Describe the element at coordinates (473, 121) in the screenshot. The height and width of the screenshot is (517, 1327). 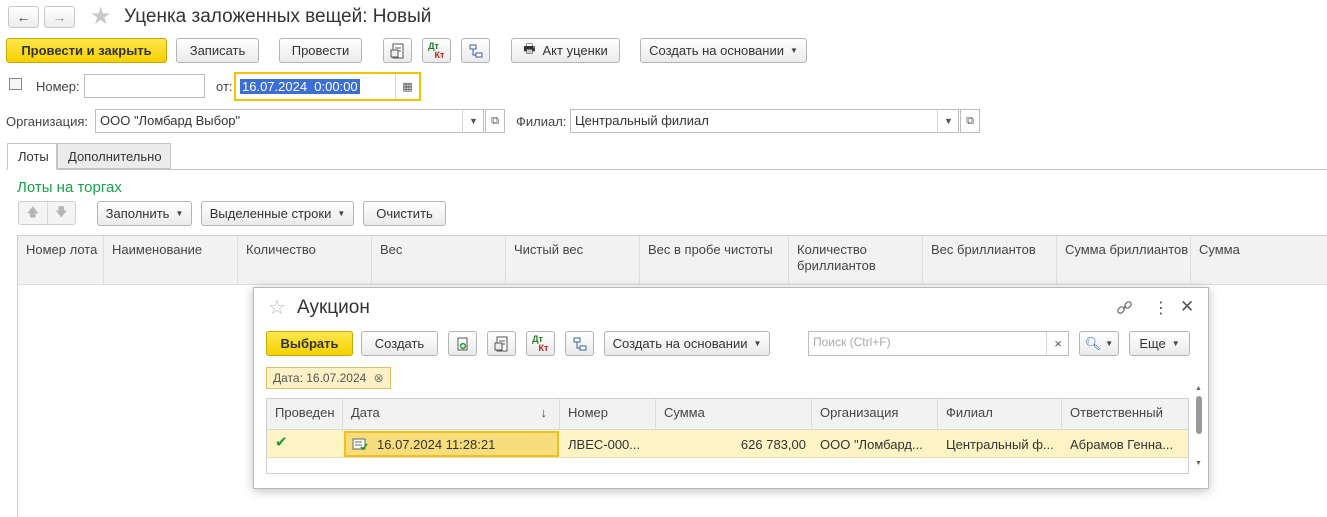
I see `organization-dropdown-icon: ▼` at that location.